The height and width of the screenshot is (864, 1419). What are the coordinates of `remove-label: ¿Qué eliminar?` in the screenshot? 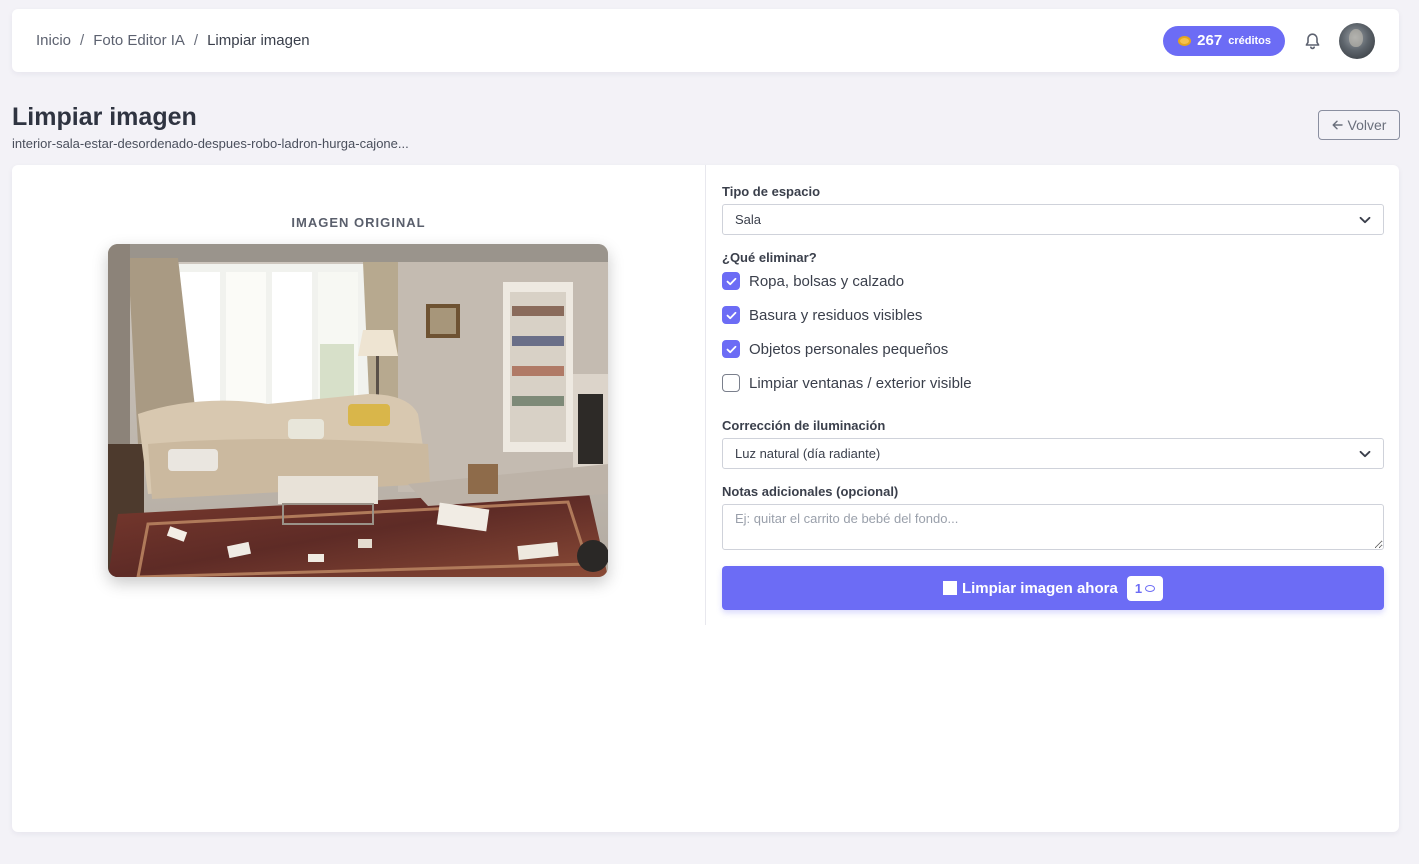 It's located at (769, 257).